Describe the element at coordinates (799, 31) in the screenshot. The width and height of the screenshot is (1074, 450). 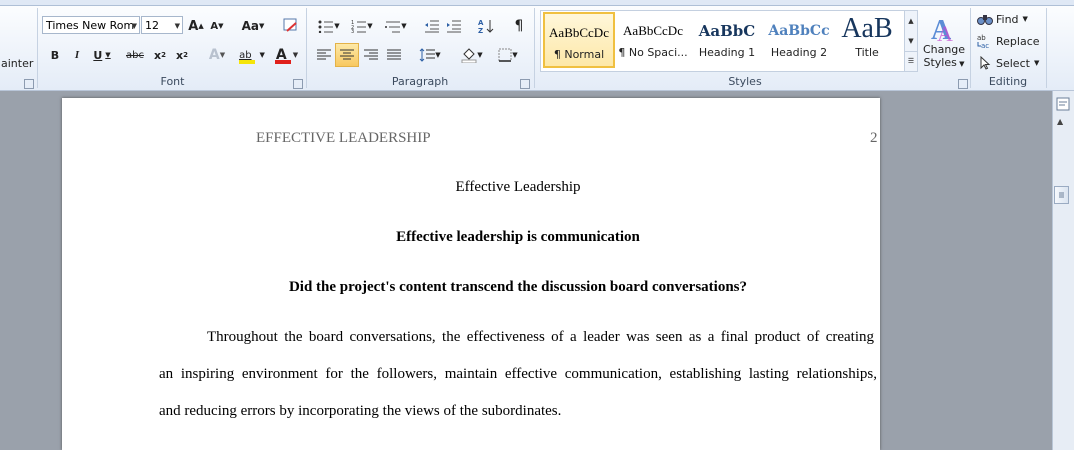
I see `style-preview: AaBbCc` at that location.